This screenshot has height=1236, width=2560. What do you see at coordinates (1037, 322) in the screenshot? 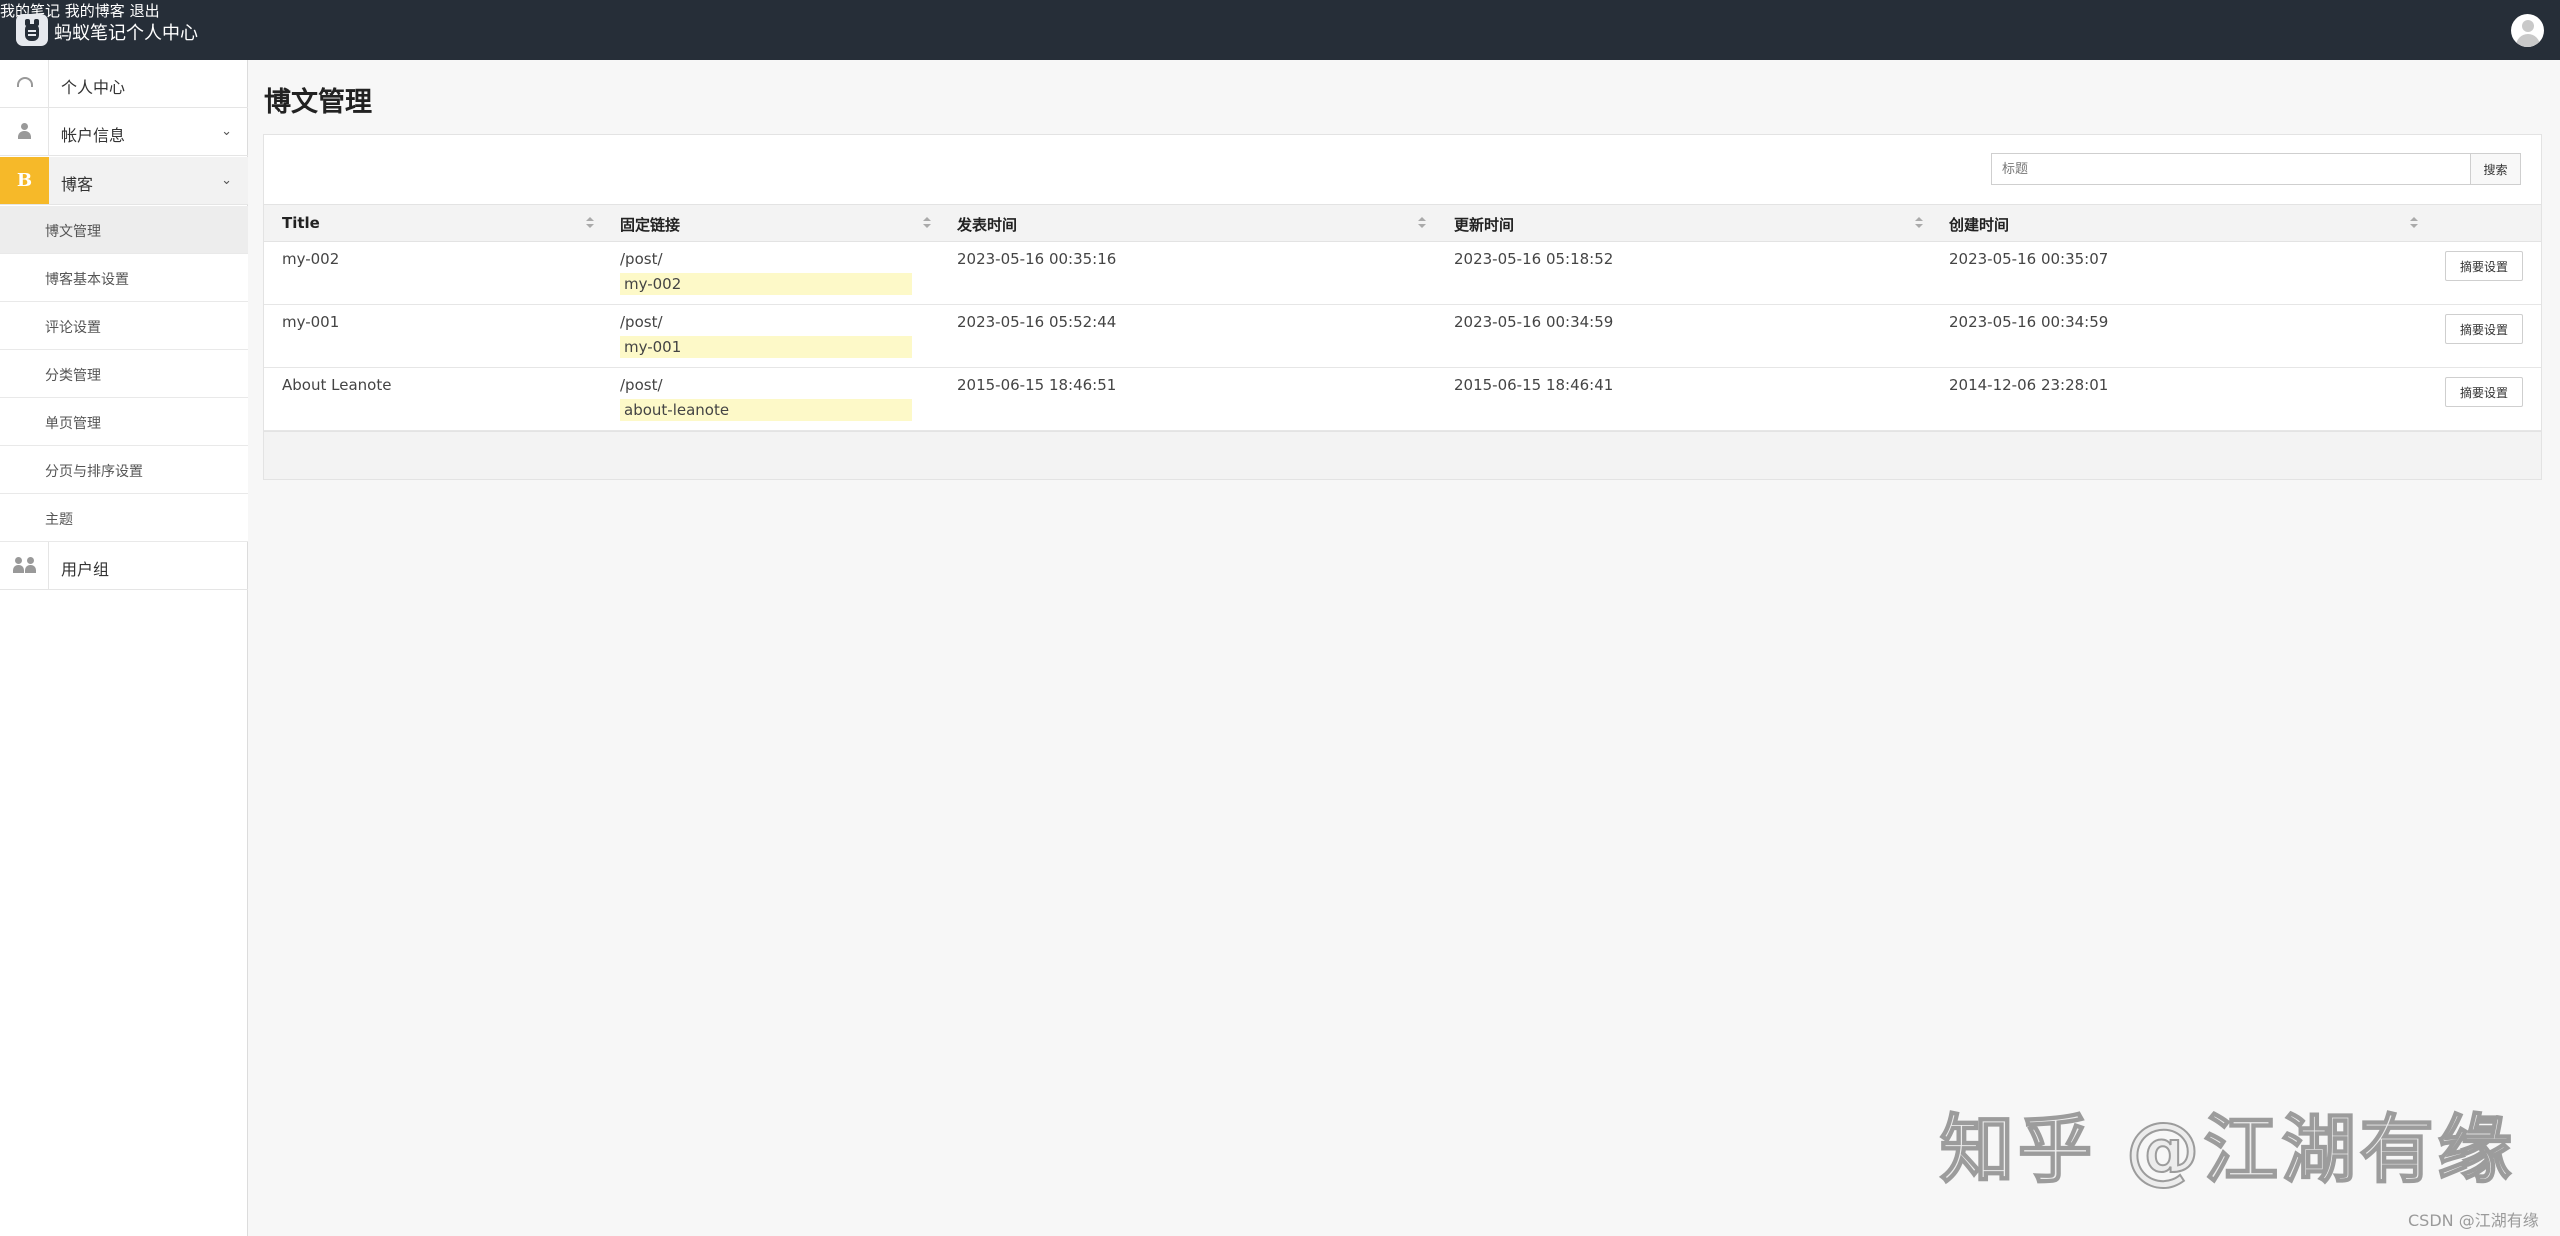
I see `published-time: 2023-05-16 05:52:44` at bounding box center [1037, 322].